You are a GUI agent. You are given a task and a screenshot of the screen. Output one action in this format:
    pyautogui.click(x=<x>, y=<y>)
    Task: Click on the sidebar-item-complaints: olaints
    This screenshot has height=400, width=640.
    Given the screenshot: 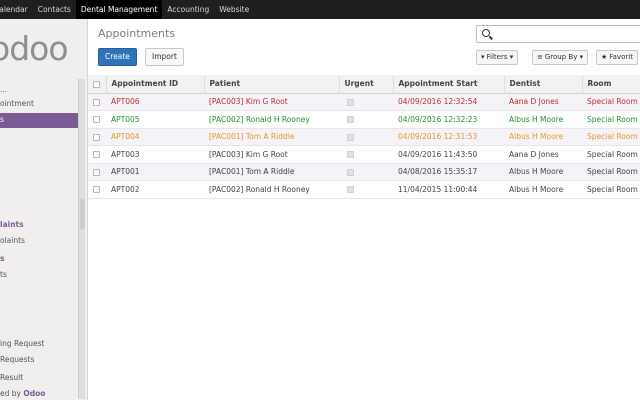 What is the action you would take?
    pyautogui.click(x=12, y=241)
    